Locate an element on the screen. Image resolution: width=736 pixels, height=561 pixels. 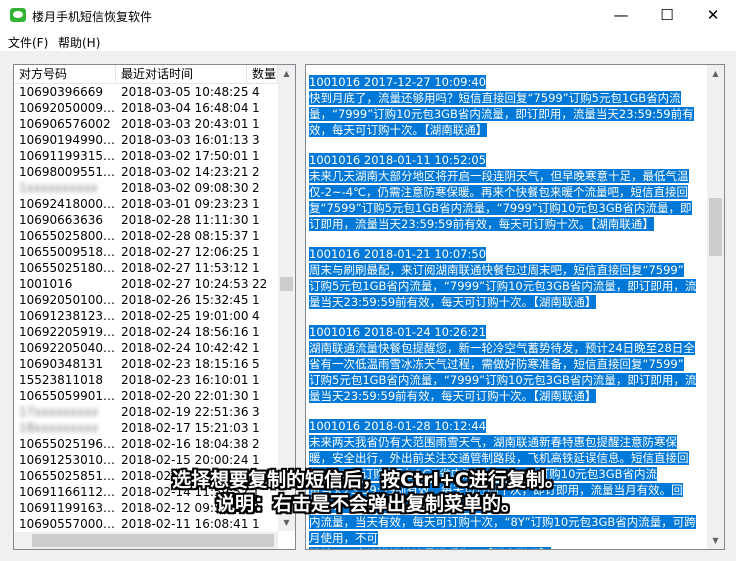
minimize-button: — is located at coordinates (621, 15).